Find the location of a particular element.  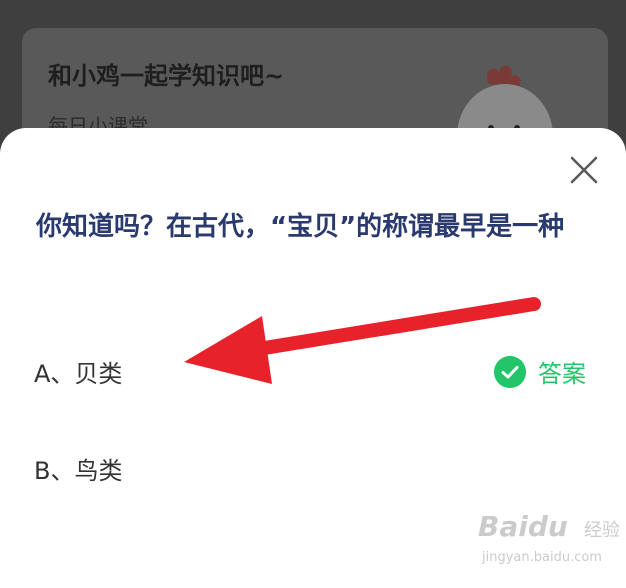

baidu-jingyan-watermark: Baidu 经验 jingyan.baidu.com is located at coordinates (549, 542).